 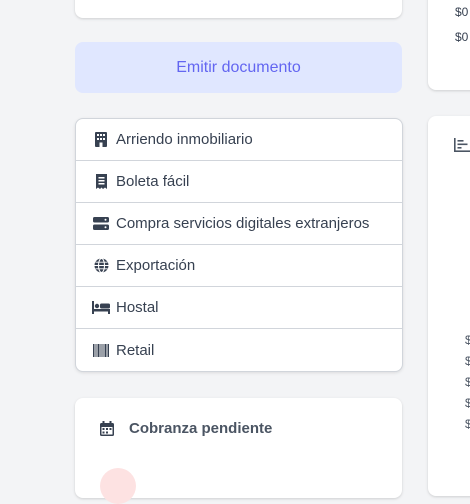 I want to click on doc-item-arriendo: Arriendo inmobiliario, so click(x=239, y=140).